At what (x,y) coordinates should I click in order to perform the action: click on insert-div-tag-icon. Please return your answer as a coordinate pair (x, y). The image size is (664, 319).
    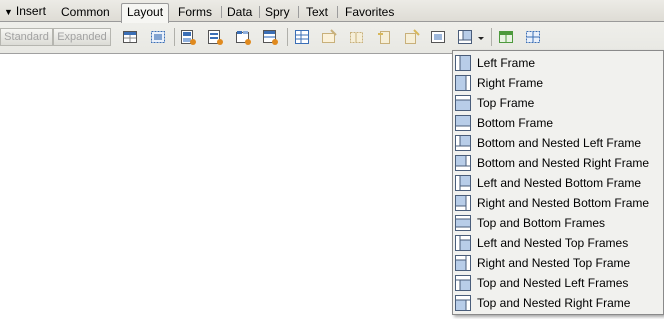
    Looking at the image, I should click on (188, 37).